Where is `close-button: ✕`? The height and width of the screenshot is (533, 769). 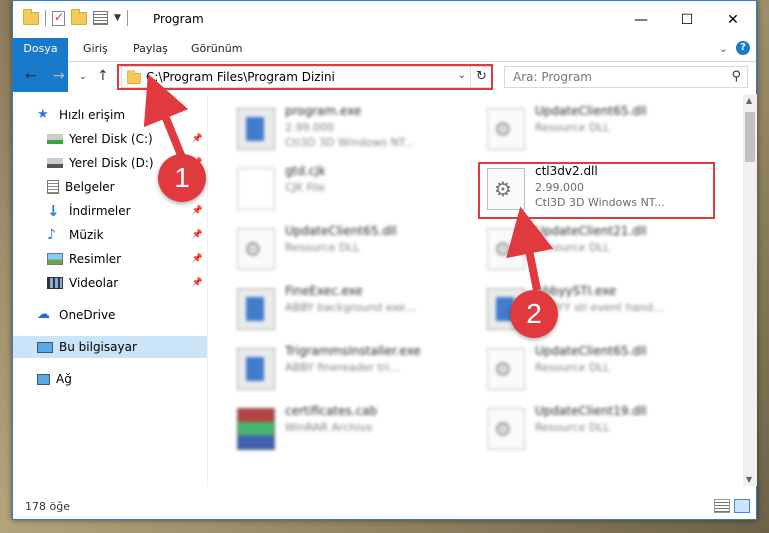
close-button: ✕ is located at coordinates (733, 19).